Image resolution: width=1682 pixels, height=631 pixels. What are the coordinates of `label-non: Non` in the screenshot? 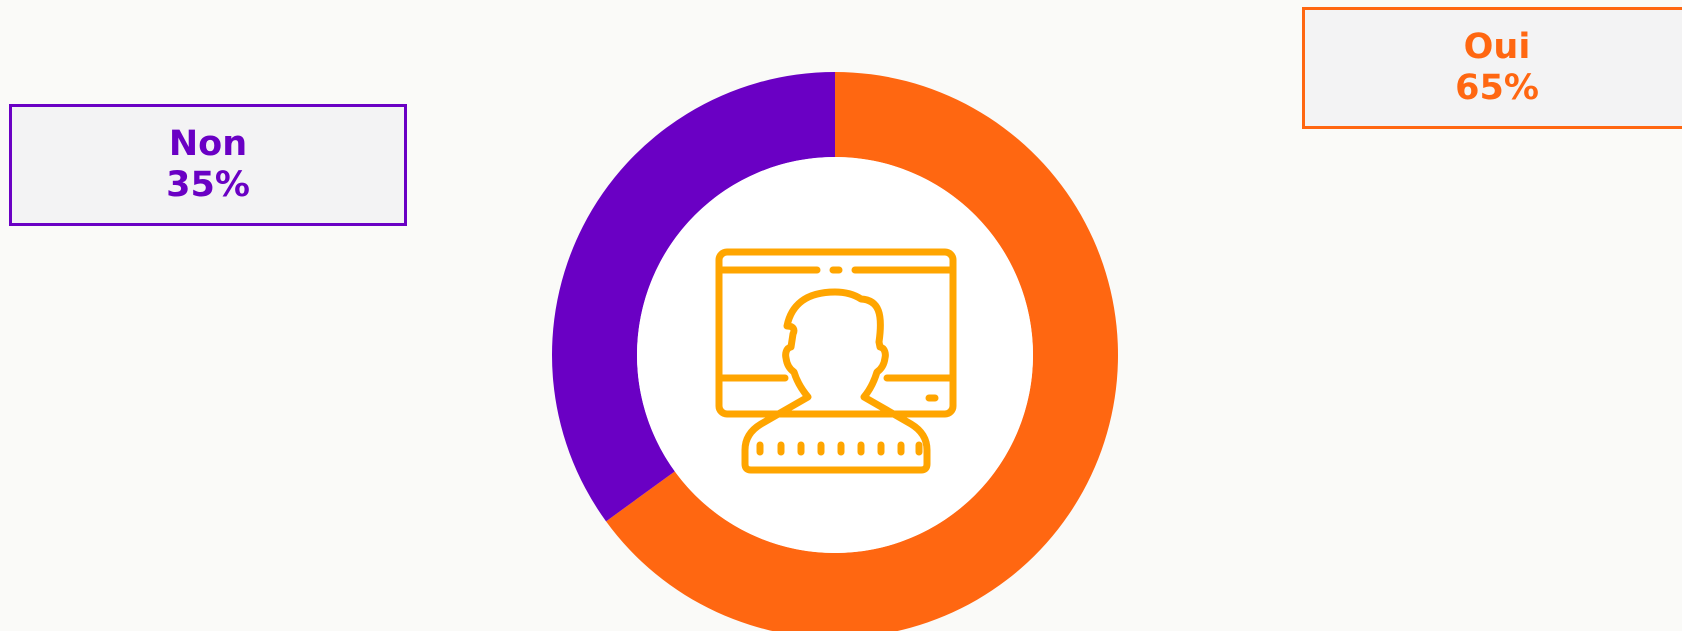 It's located at (208, 144).